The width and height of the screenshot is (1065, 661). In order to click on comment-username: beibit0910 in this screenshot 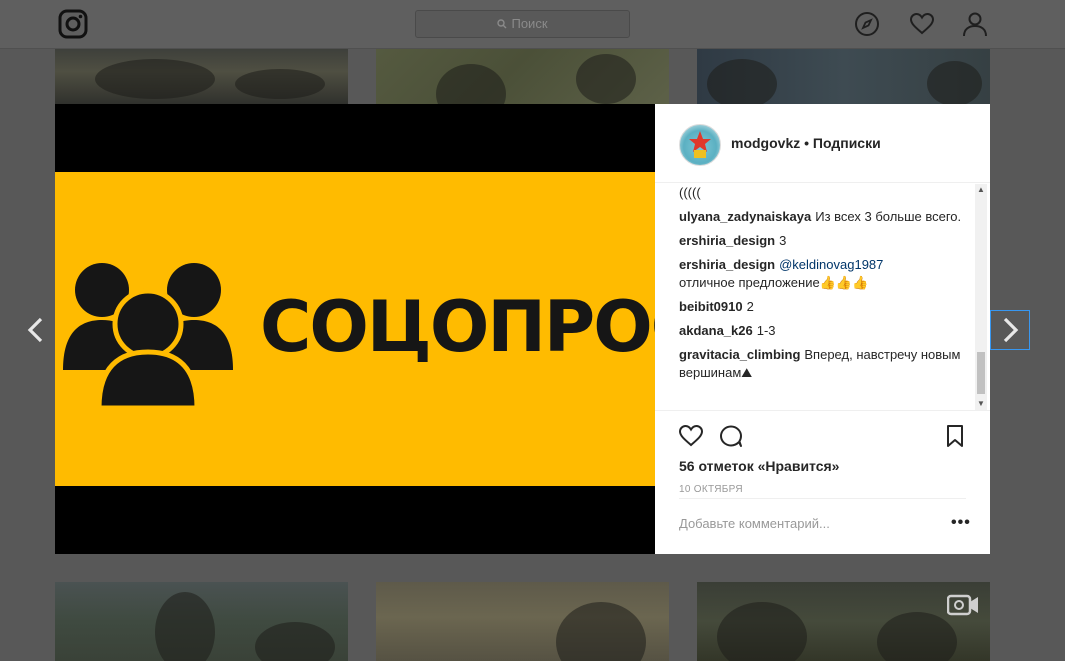, I will do `click(711, 306)`.